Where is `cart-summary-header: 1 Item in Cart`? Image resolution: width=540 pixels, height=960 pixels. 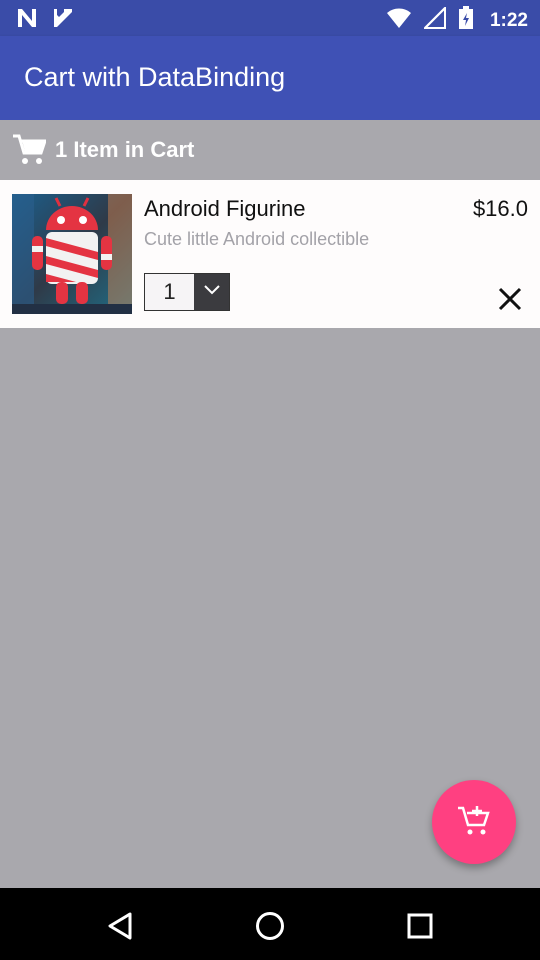
cart-summary-header: 1 Item in Cart is located at coordinates (270, 150).